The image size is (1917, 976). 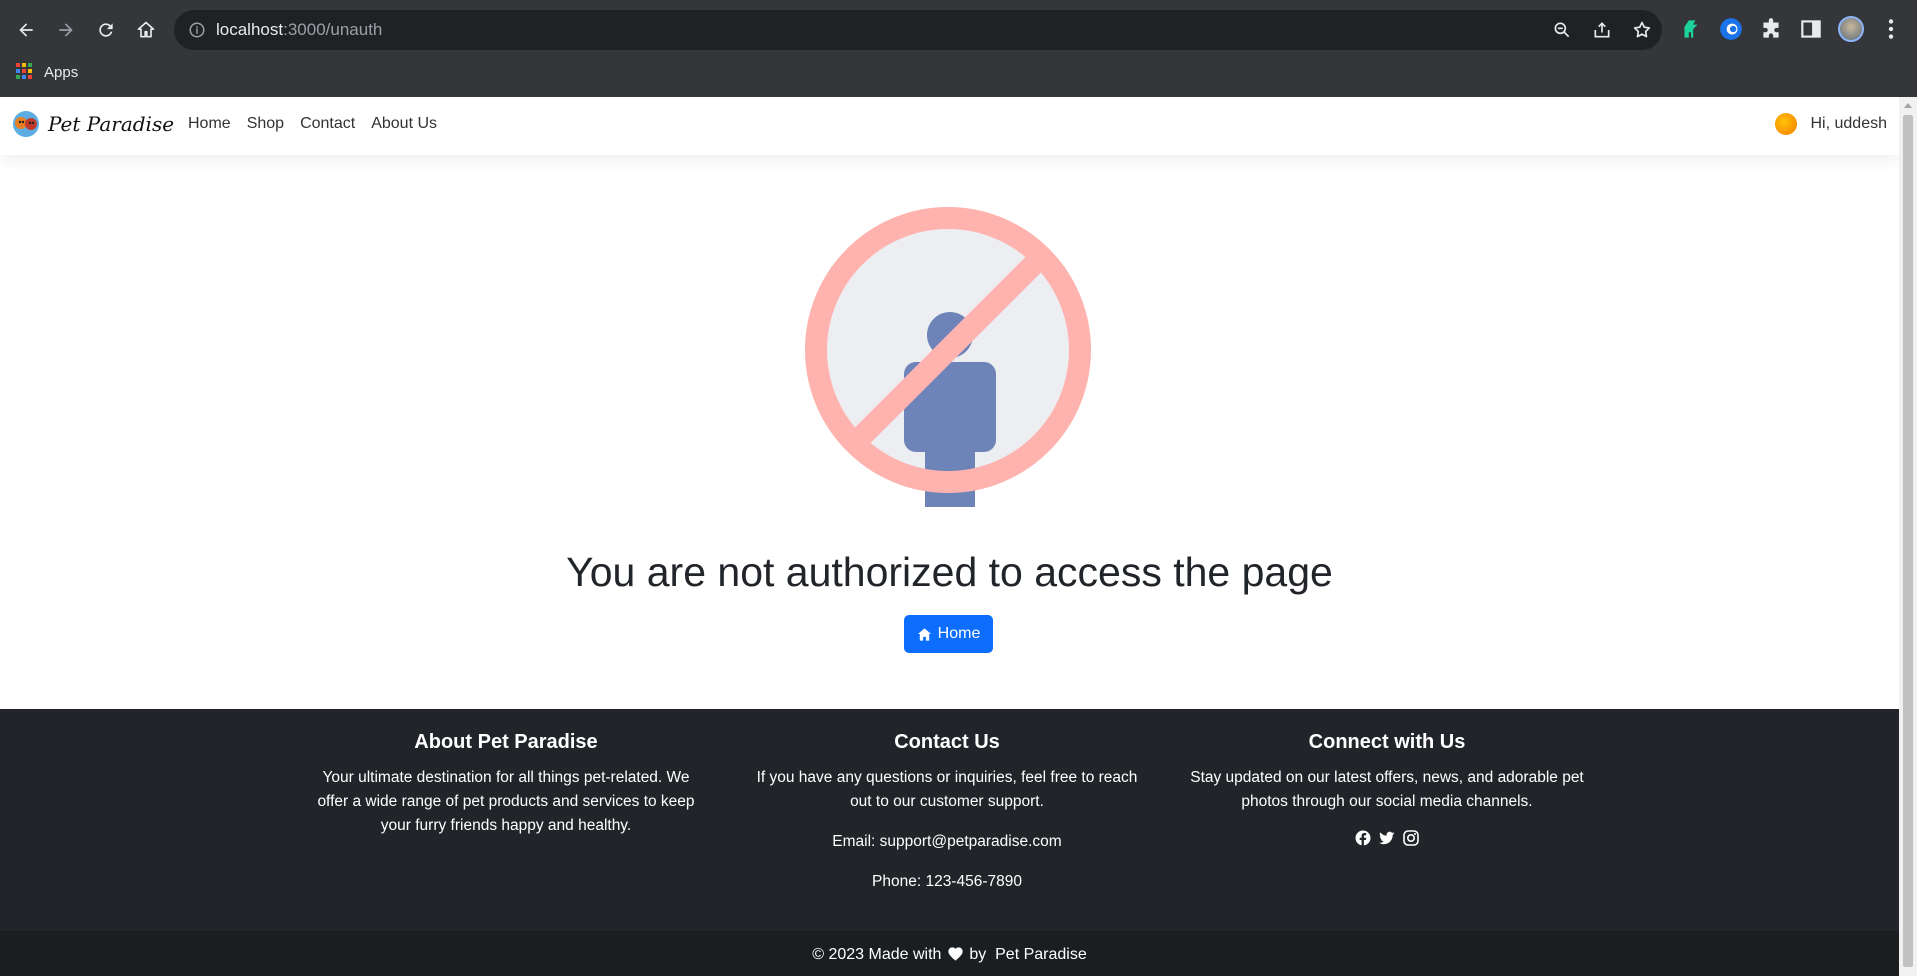 I want to click on profile-avatar, so click(x=1851, y=29).